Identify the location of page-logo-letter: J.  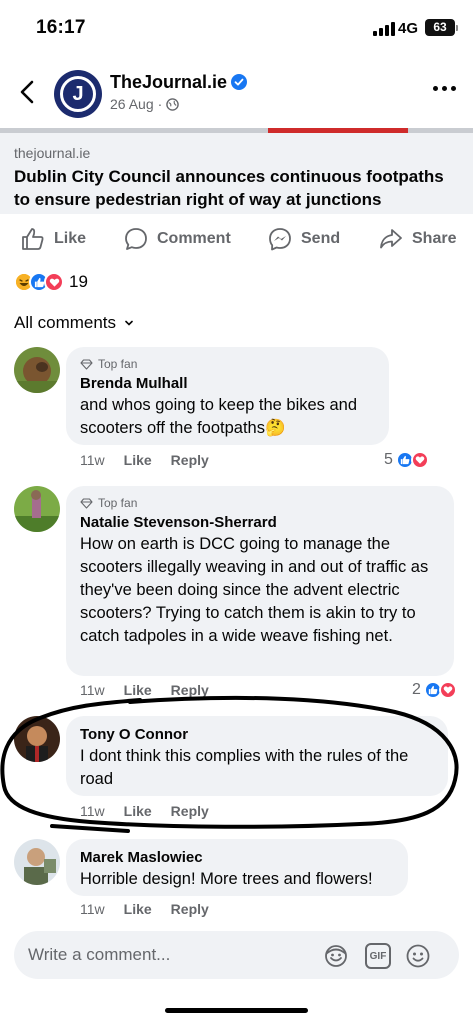
(78, 94).